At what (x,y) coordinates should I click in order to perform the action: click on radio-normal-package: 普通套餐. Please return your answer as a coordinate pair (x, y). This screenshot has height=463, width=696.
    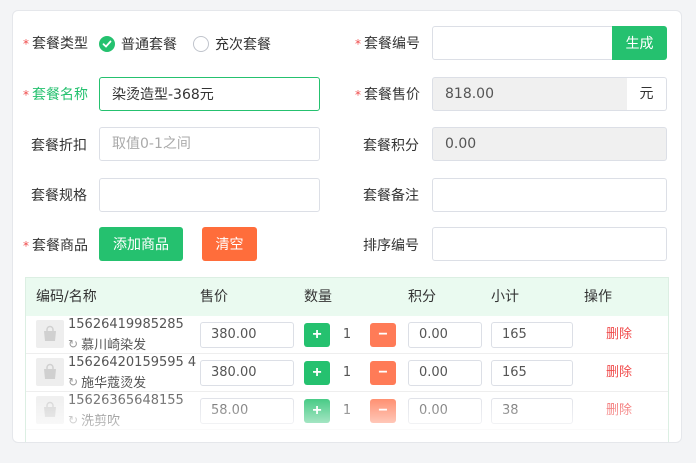
    Looking at the image, I should click on (138, 44).